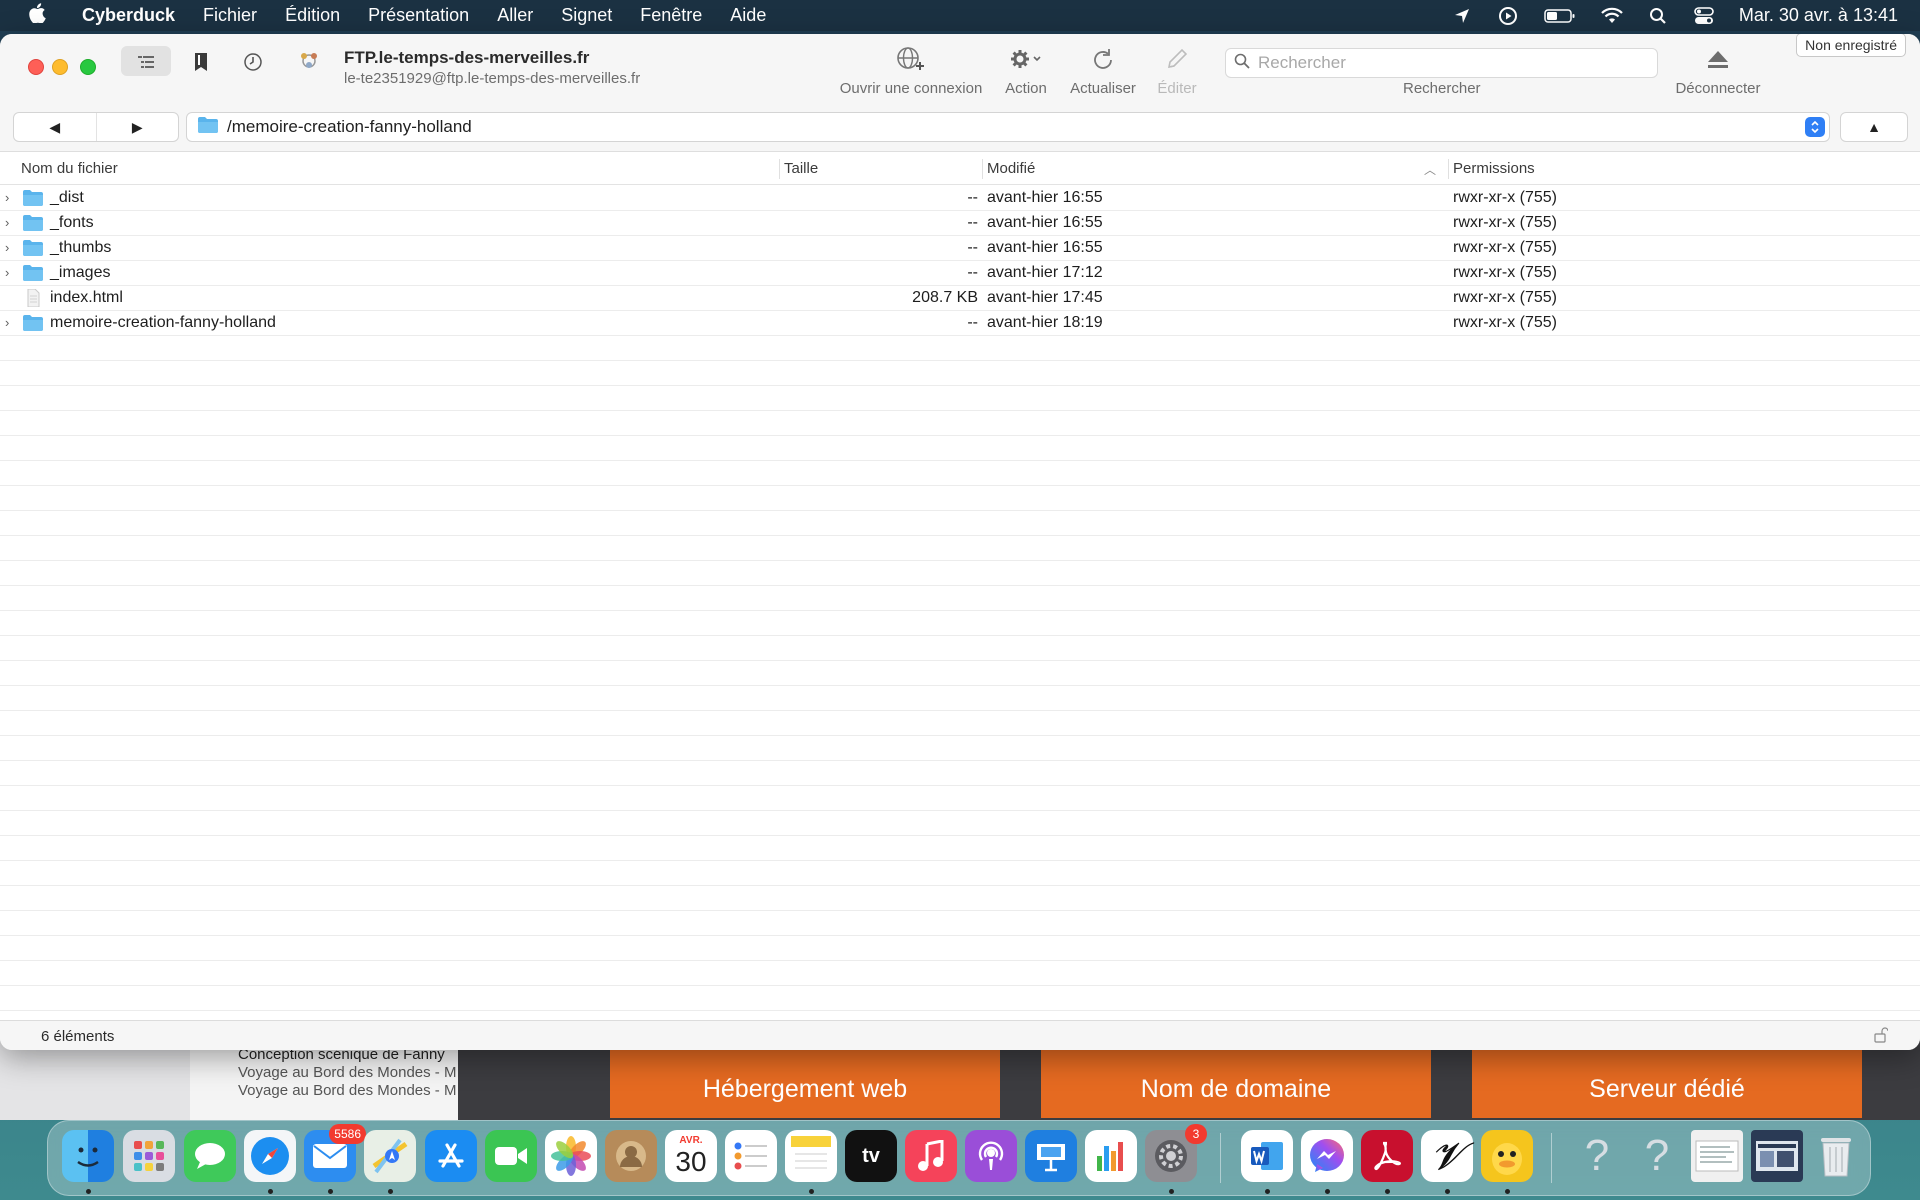 Image resolution: width=1920 pixels, height=1200 pixels. What do you see at coordinates (1717, 1156) in the screenshot?
I see `document-thumbnail-icon` at bounding box center [1717, 1156].